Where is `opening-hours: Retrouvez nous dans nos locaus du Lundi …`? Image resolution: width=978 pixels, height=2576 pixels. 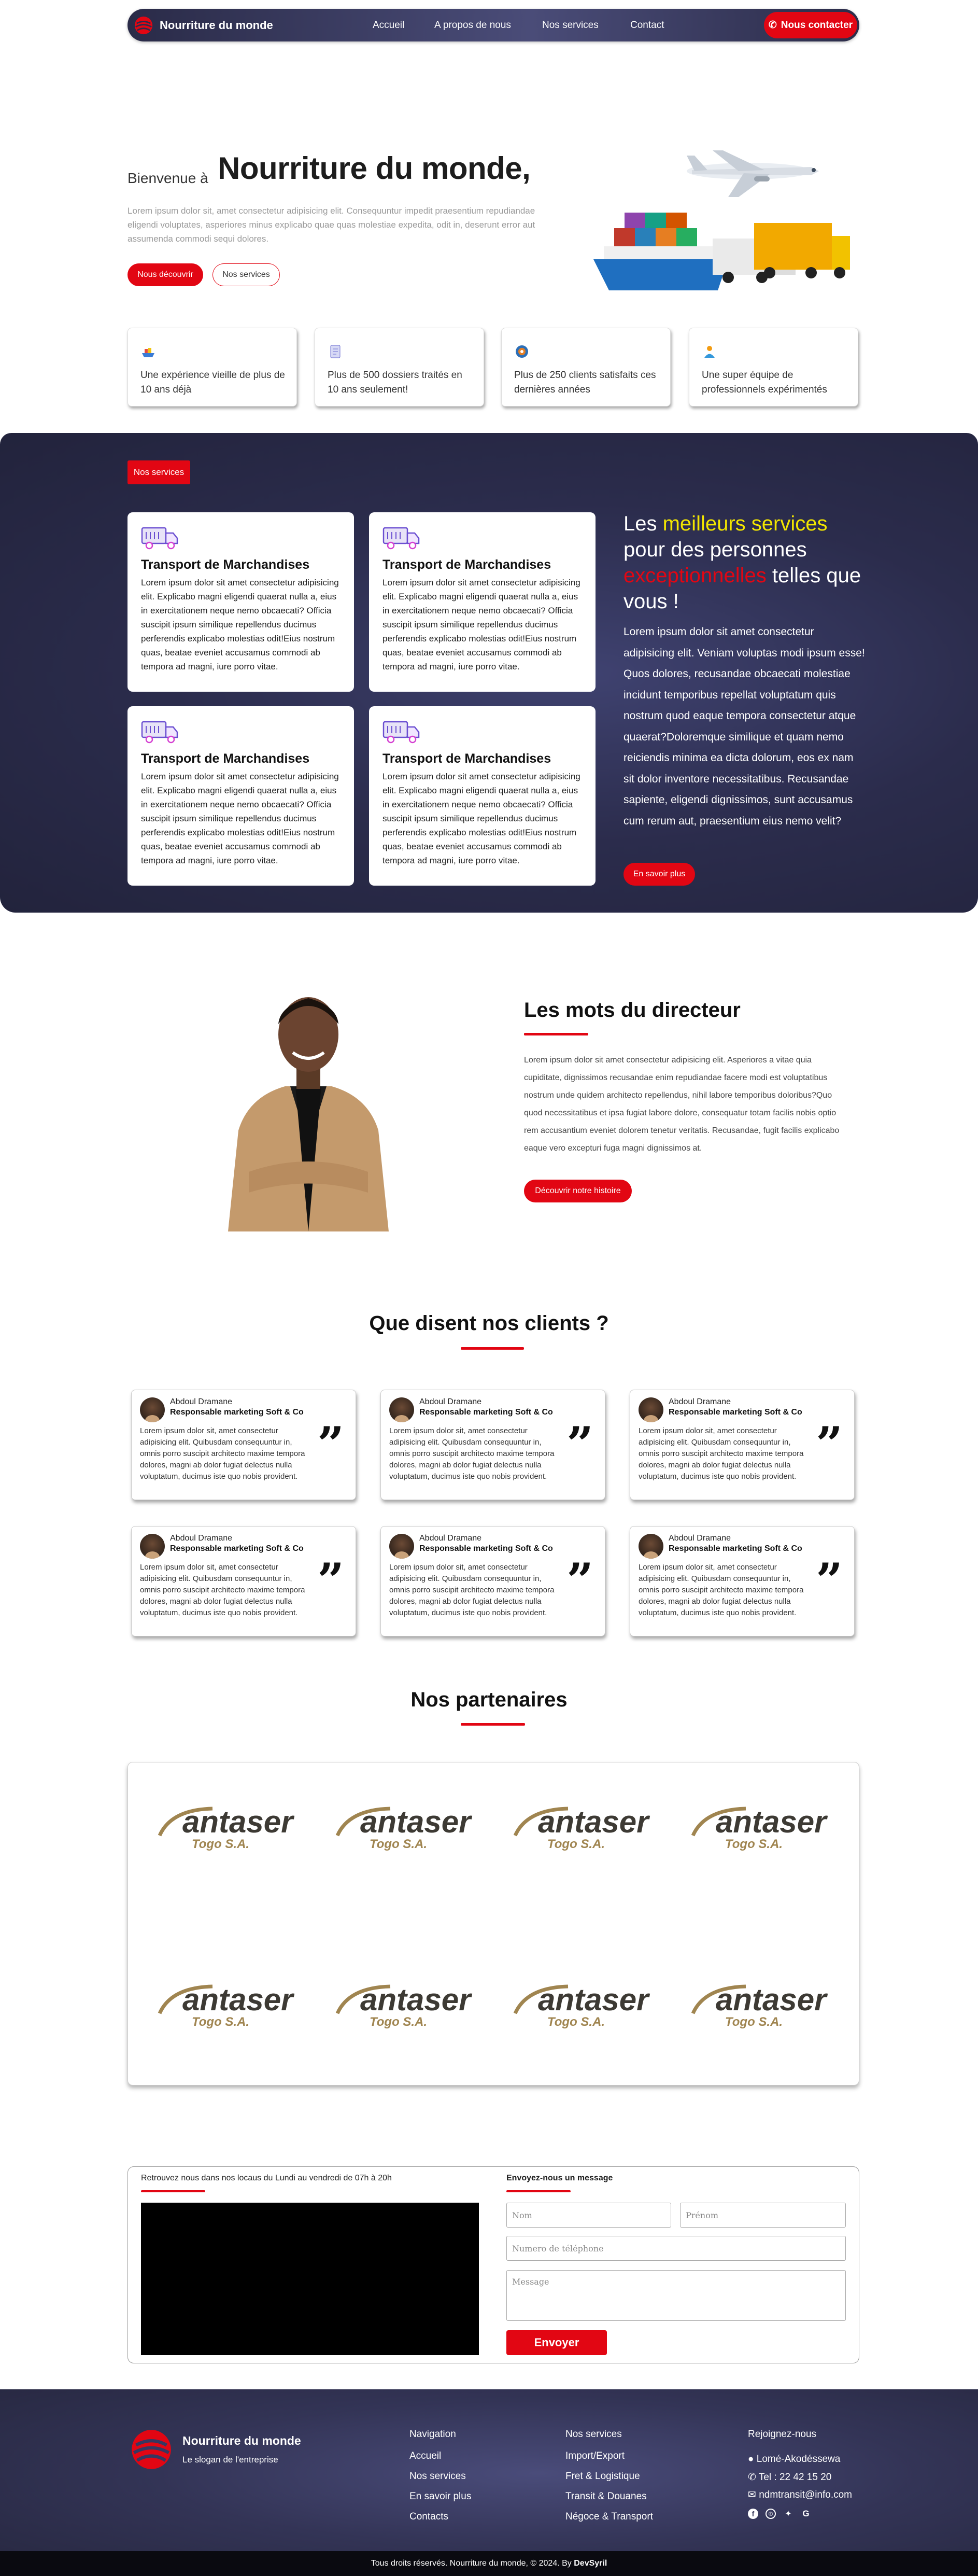 opening-hours: Retrouvez nous dans nos locaus du Lundi … is located at coordinates (266, 2178).